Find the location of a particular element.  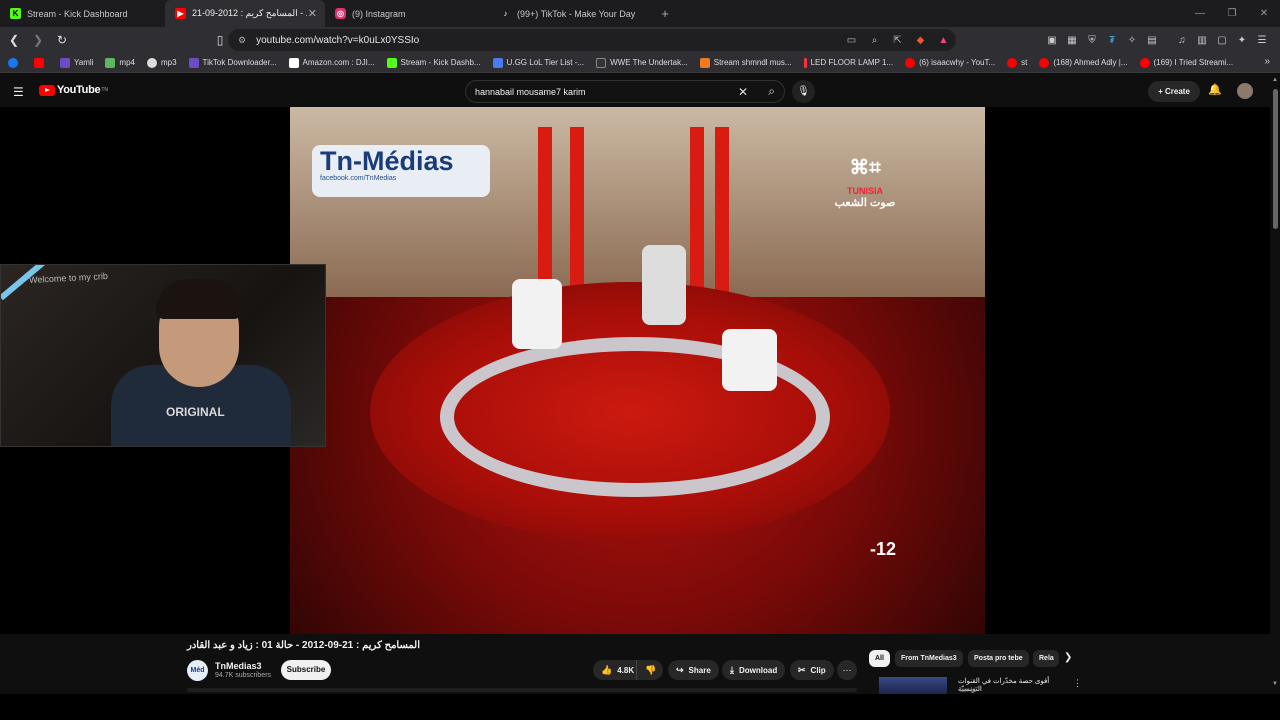

bookmark-item: mp4 is located at coordinates (120, 62).